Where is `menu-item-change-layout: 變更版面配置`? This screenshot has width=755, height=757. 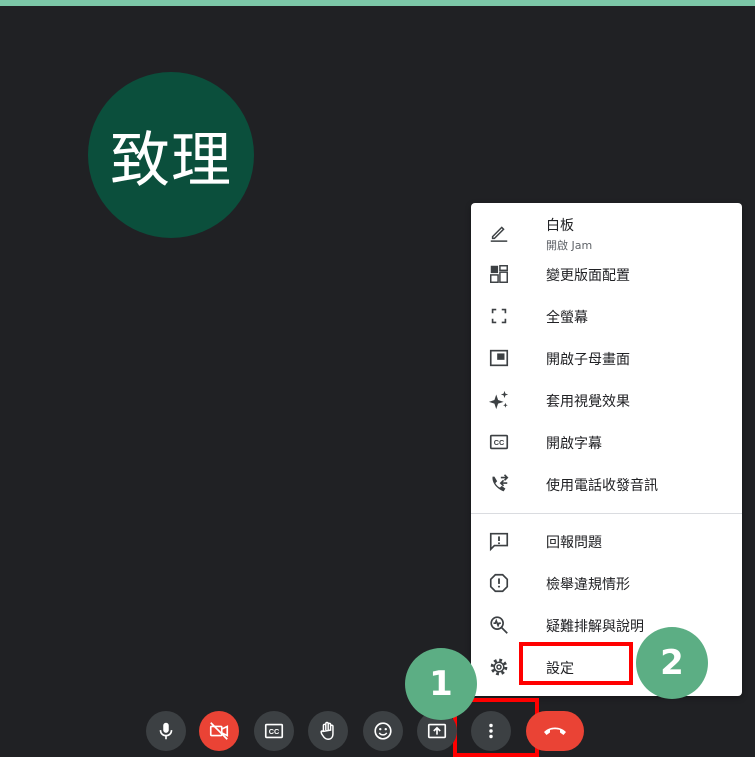 menu-item-change-layout: 變更版面配置 is located at coordinates (606, 274).